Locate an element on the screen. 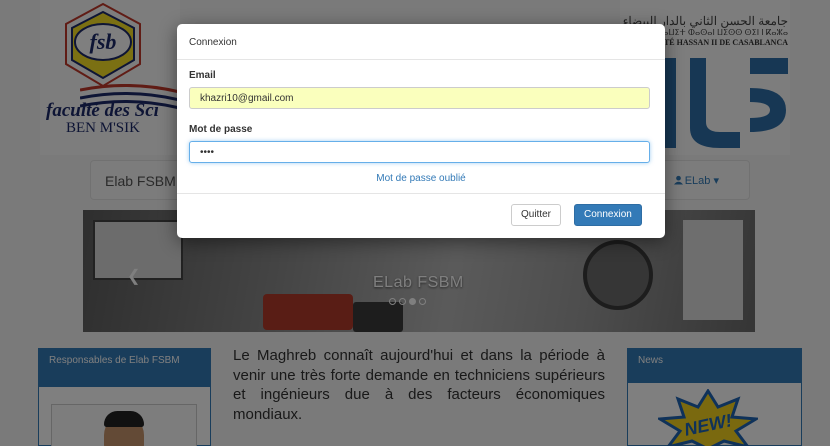  password-field is located at coordinates (419, 152).